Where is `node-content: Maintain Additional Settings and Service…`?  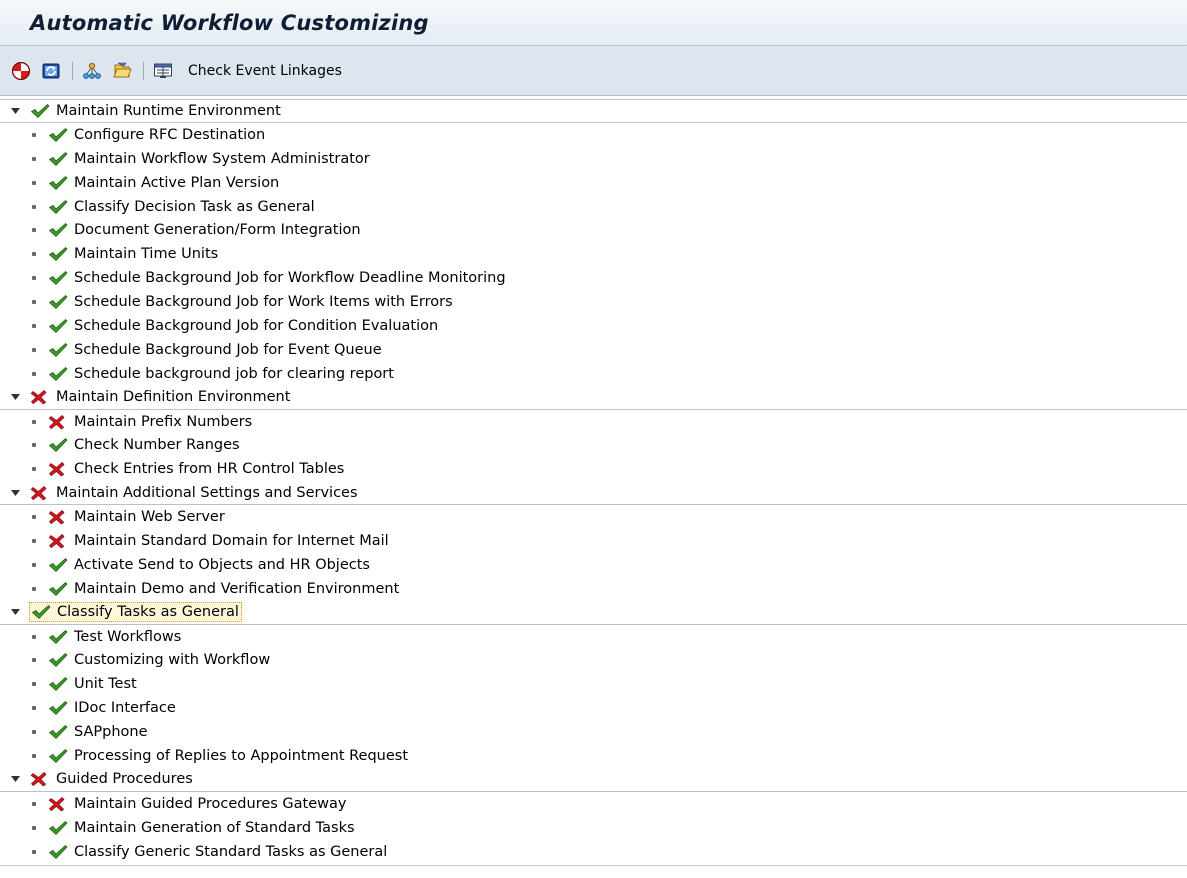 node-content: Maintain Additional Settings and Service… is located at coordinates (194, 493).